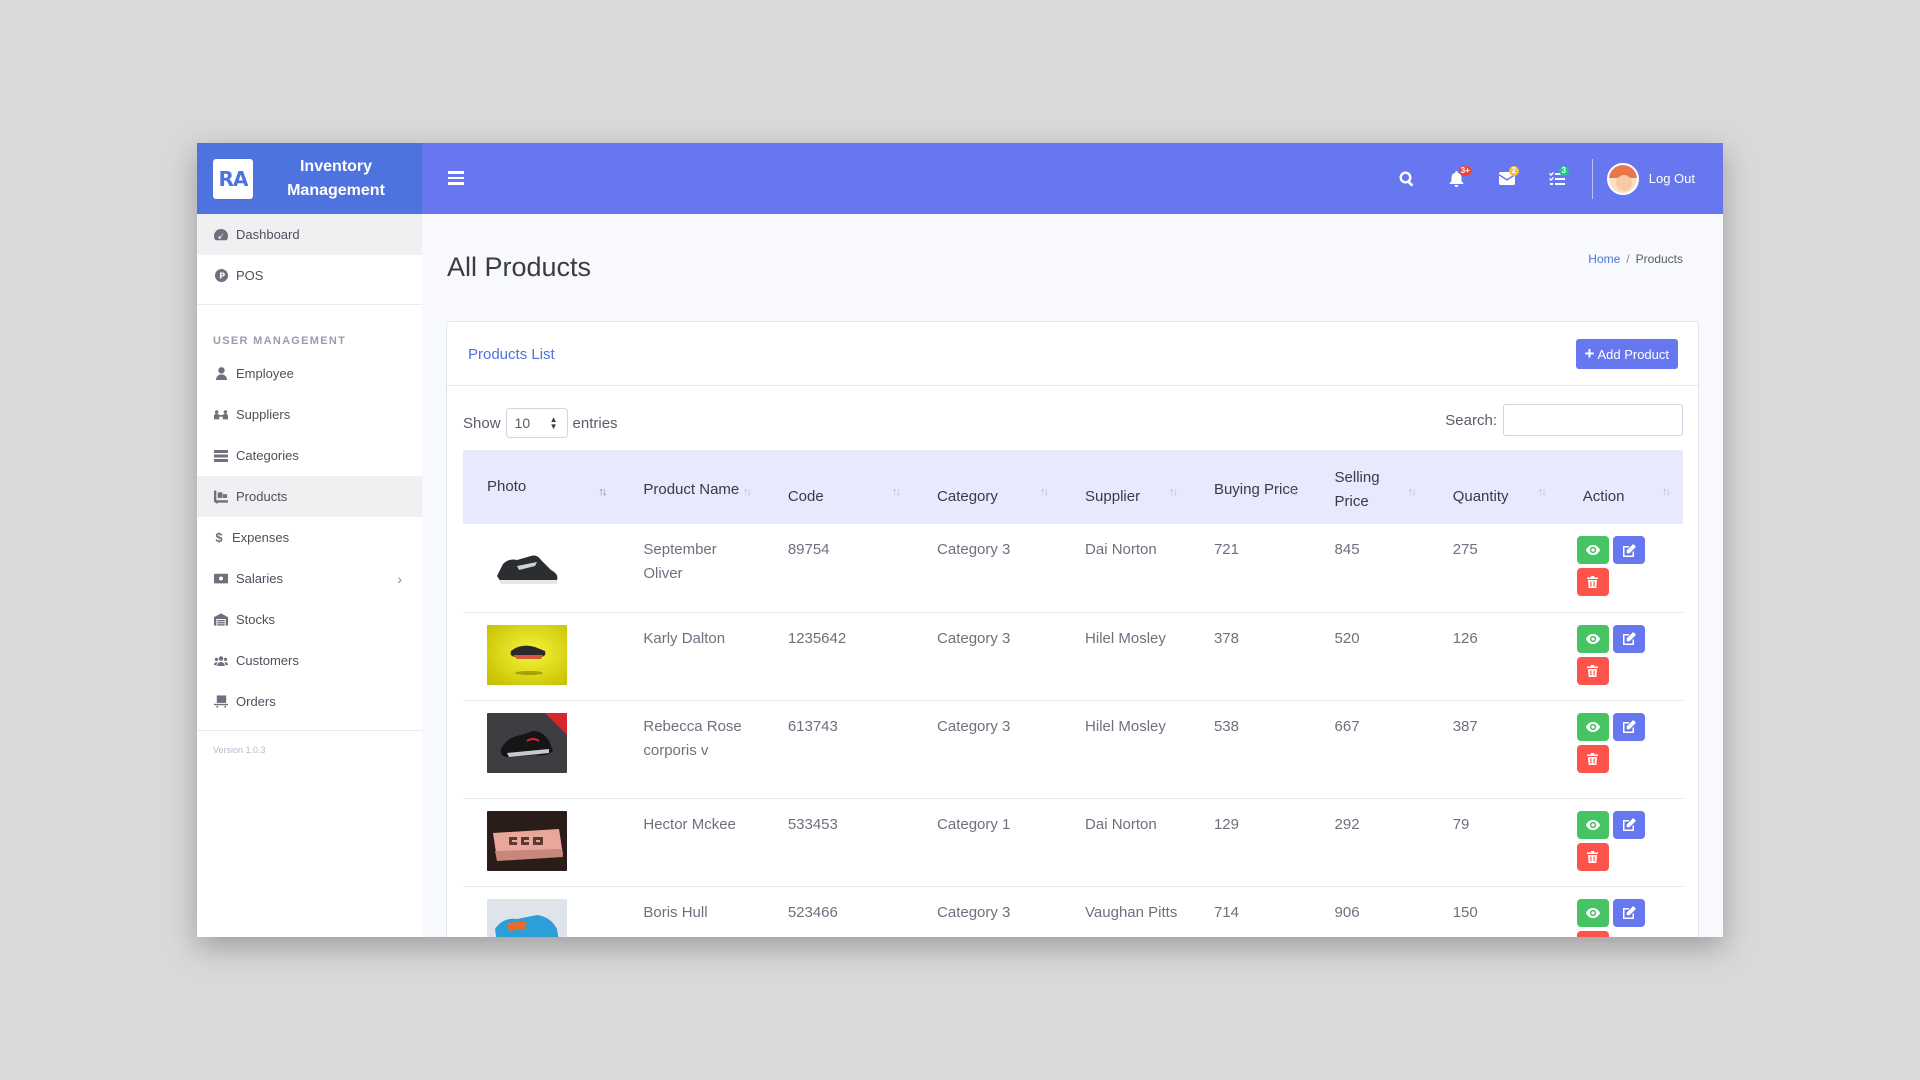 Image resolution: width=1920 pixels, height=1080 pixels. I want to click on sidebar-item-stocks: Stocks, so click(309, 619).